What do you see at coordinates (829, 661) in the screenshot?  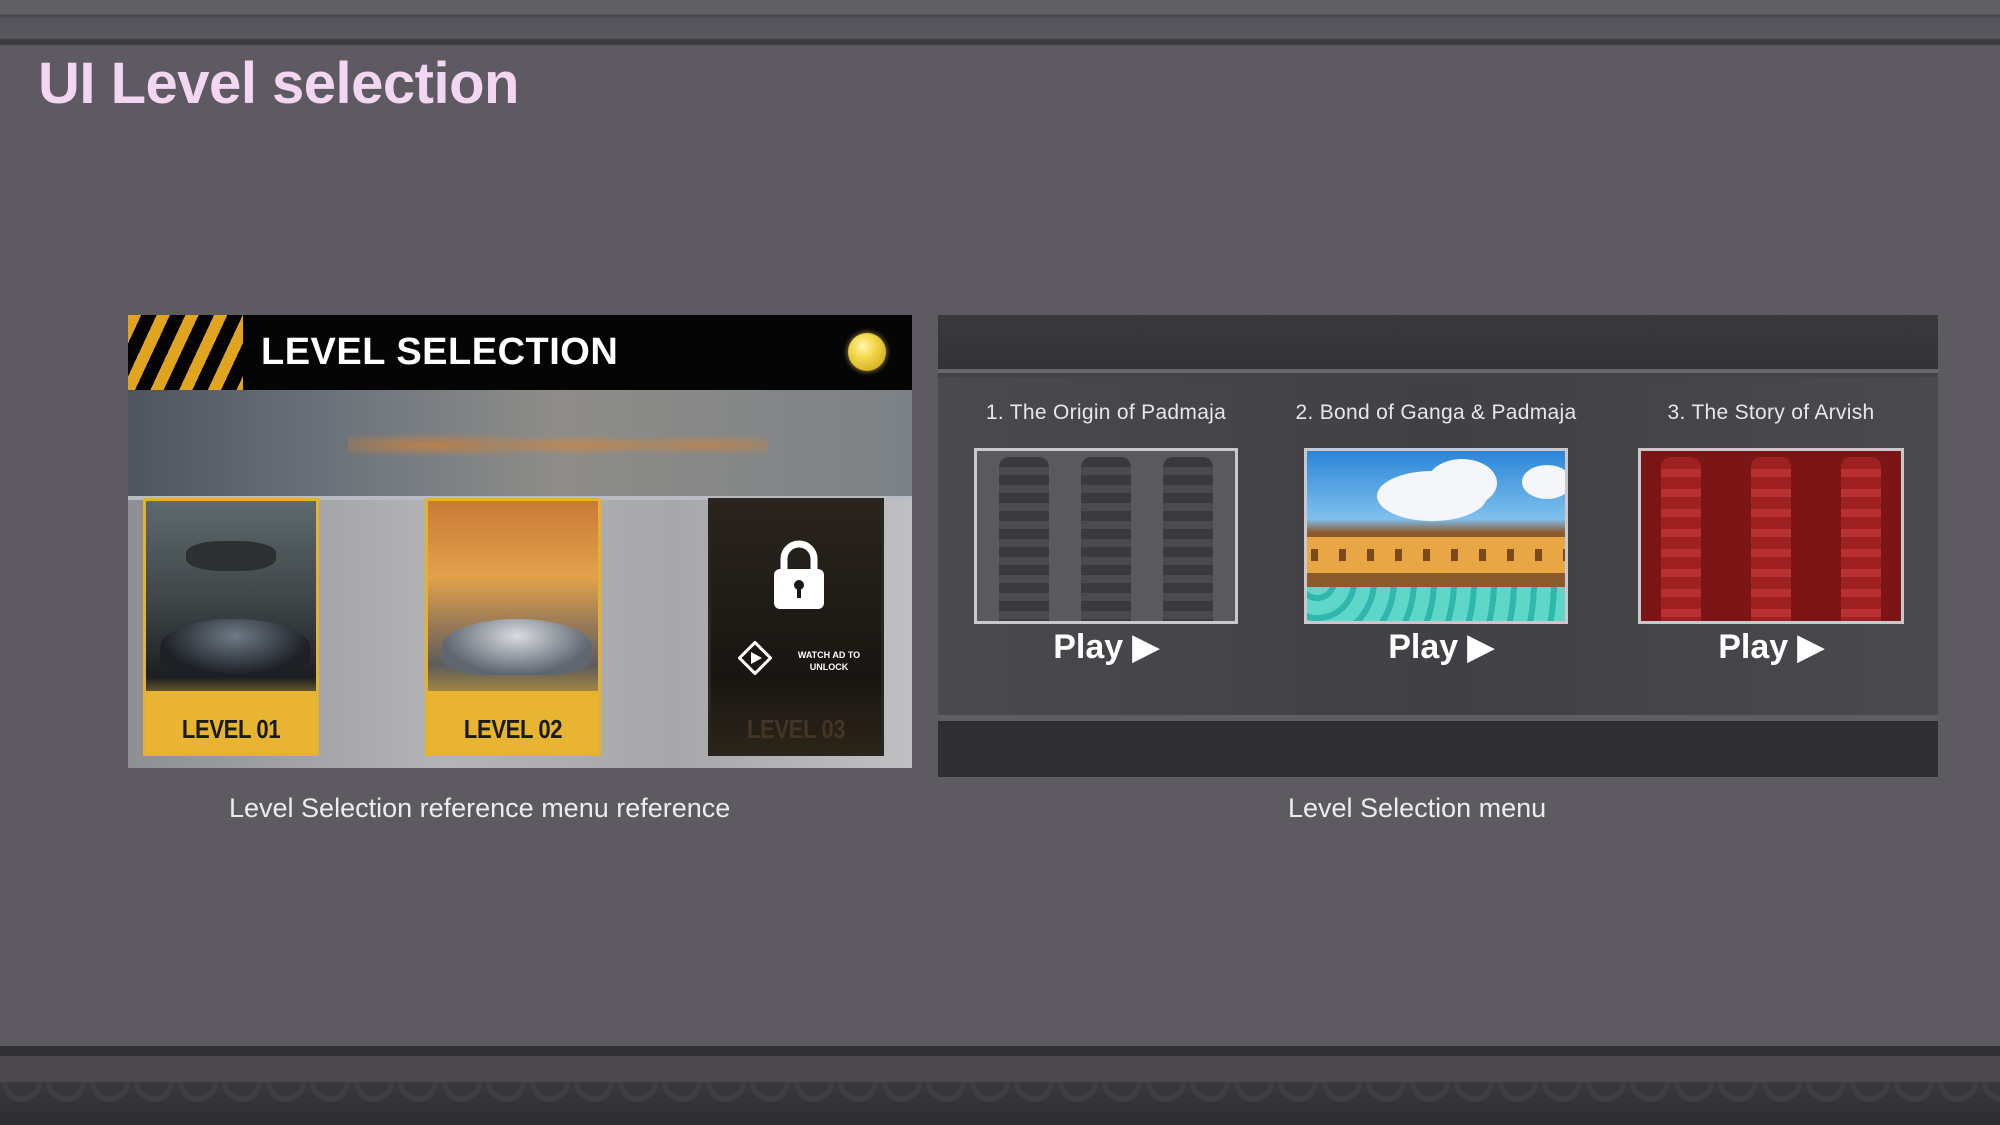 I see `watch-ad-text: WATCH AD TO UNLOCK` at bounding box center [829, 661].